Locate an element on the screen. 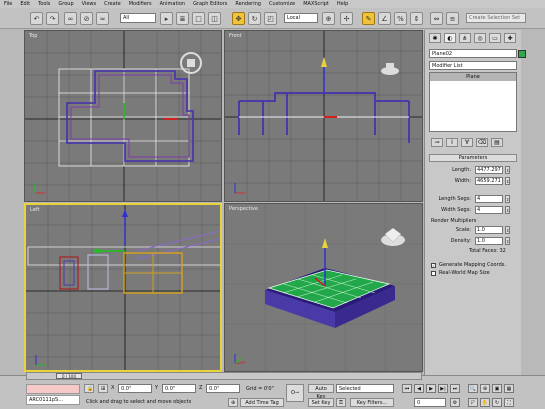 The width and height of the screenshot is (545, 409). select-and-manipulate-icon: ✢ is located at coordinates (346, 18).